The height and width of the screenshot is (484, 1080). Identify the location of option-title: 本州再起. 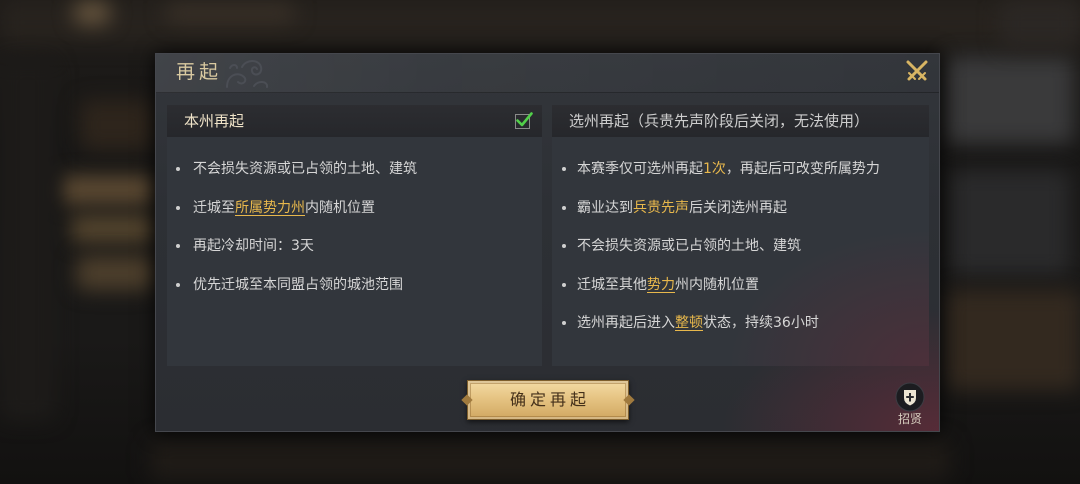
(214, 121).